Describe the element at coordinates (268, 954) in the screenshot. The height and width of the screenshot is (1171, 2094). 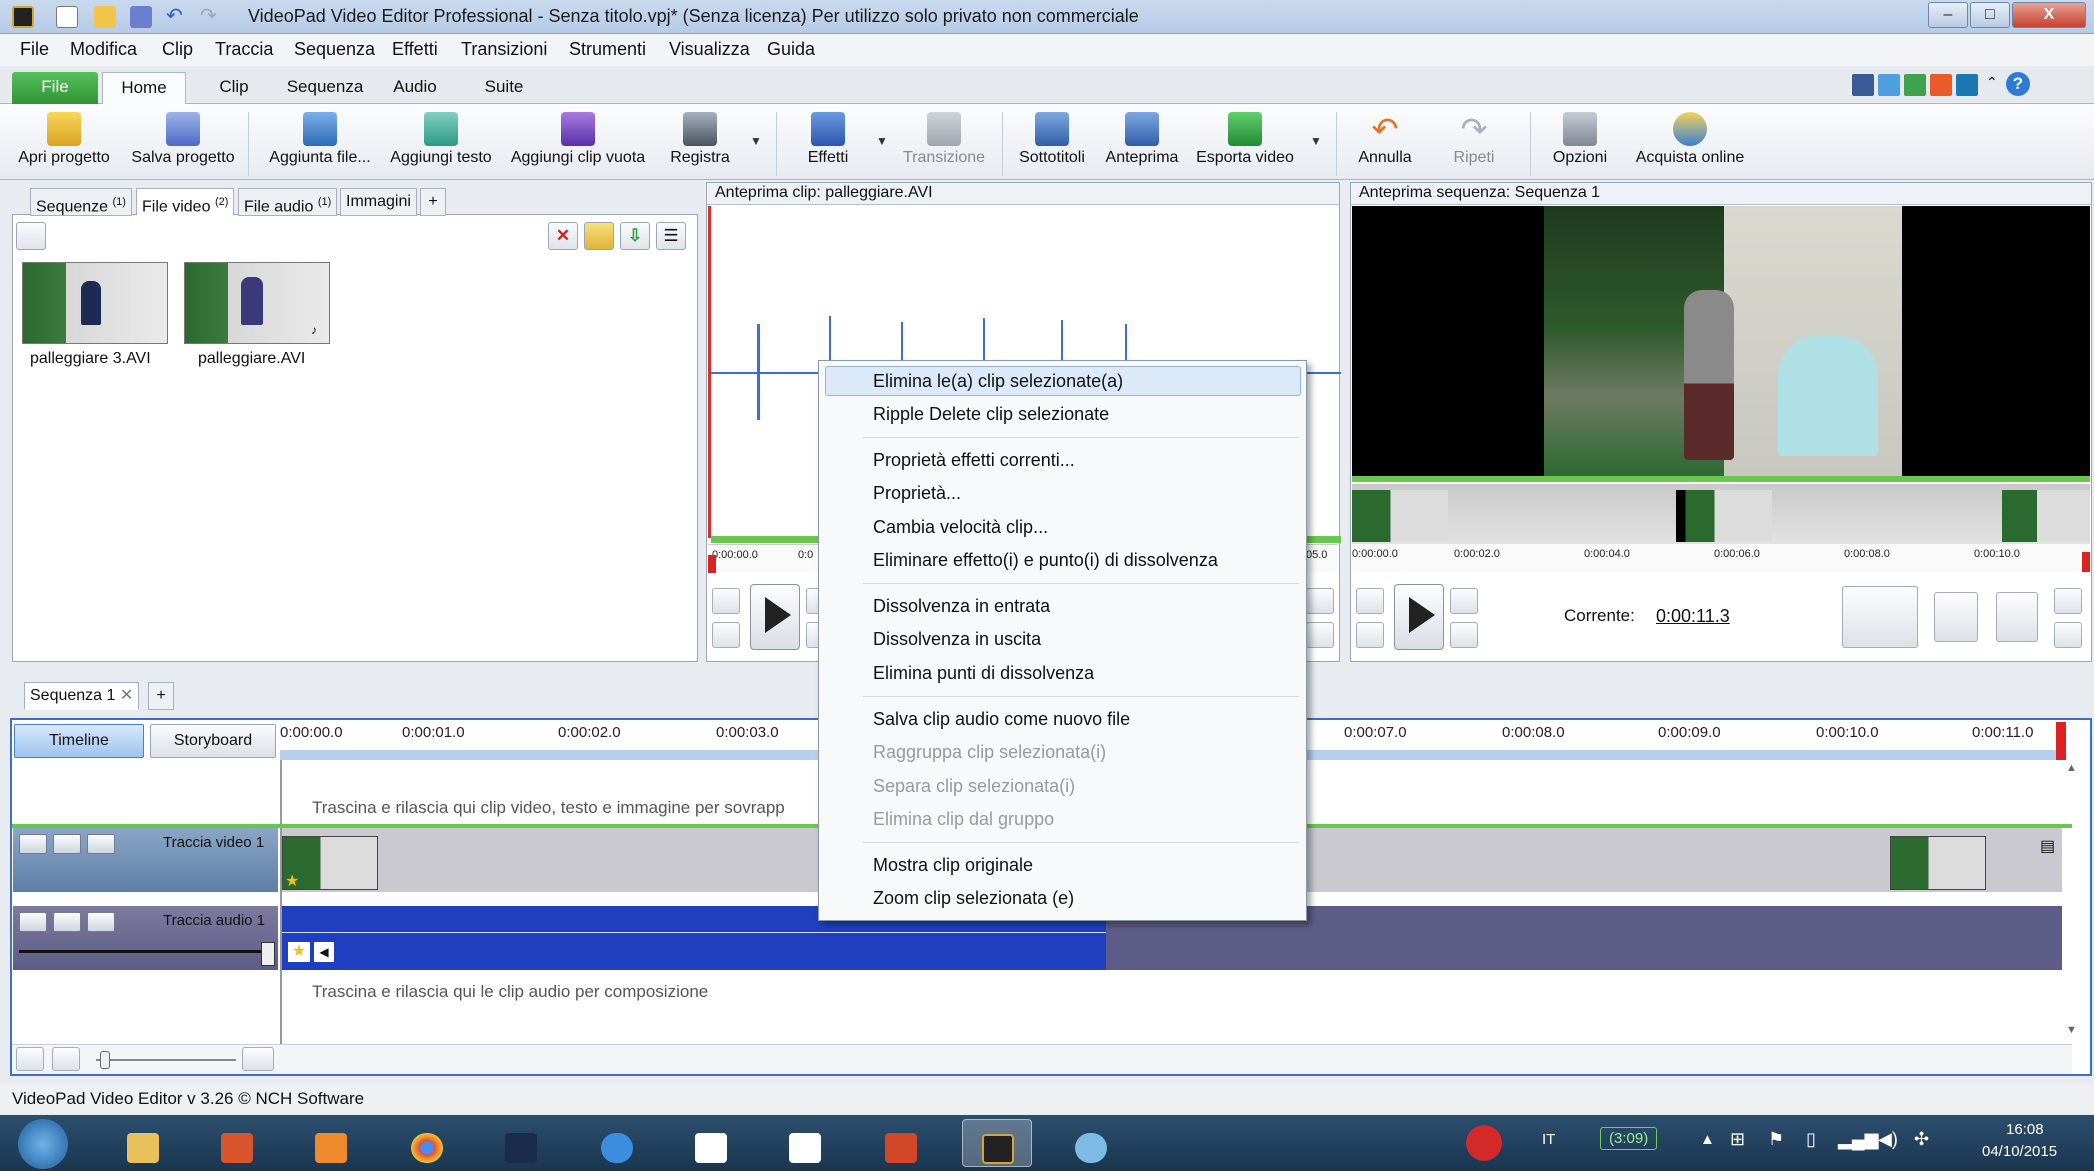
I see `volume-slider-handle` at that location.